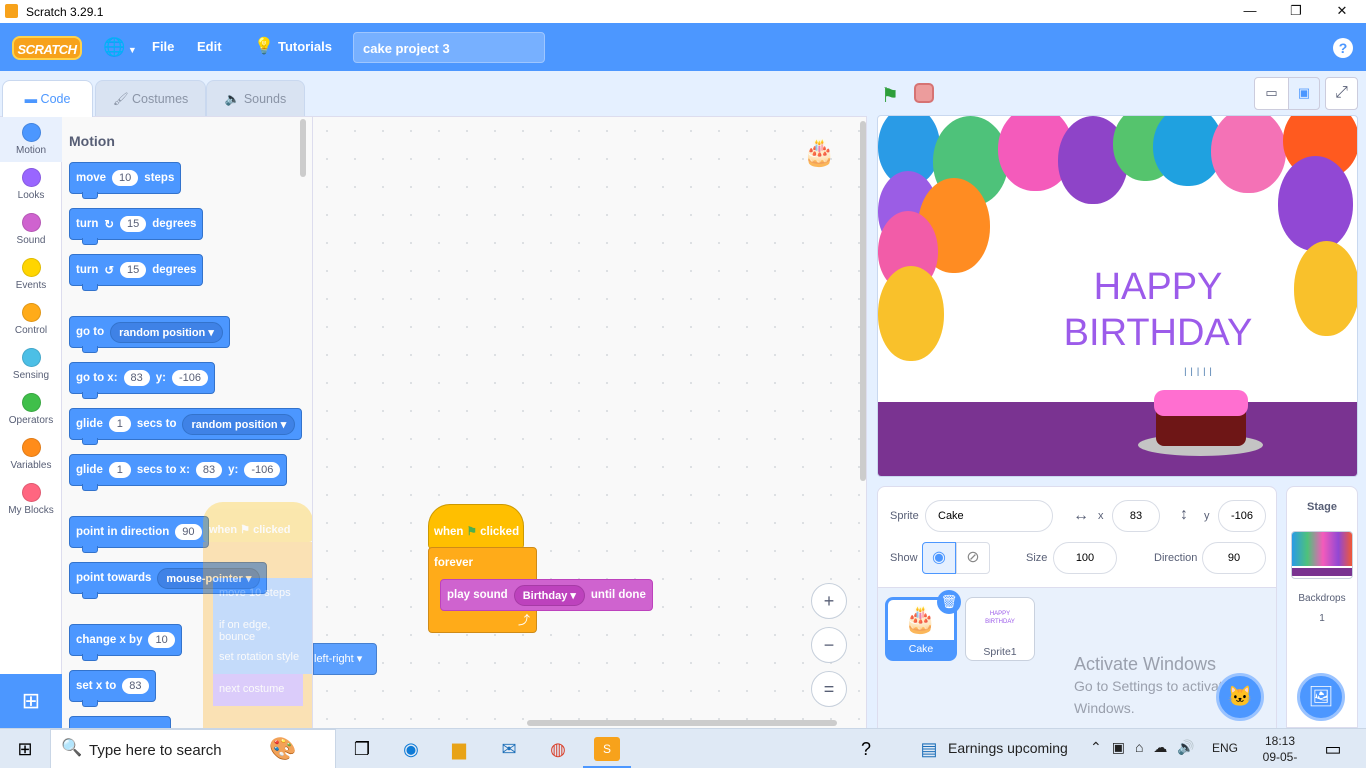 The height and width of the screenshot is (768, 1366). I want to click on taskbar-search-box: 🔍 Type here to search 🎨, so click(193, 748).